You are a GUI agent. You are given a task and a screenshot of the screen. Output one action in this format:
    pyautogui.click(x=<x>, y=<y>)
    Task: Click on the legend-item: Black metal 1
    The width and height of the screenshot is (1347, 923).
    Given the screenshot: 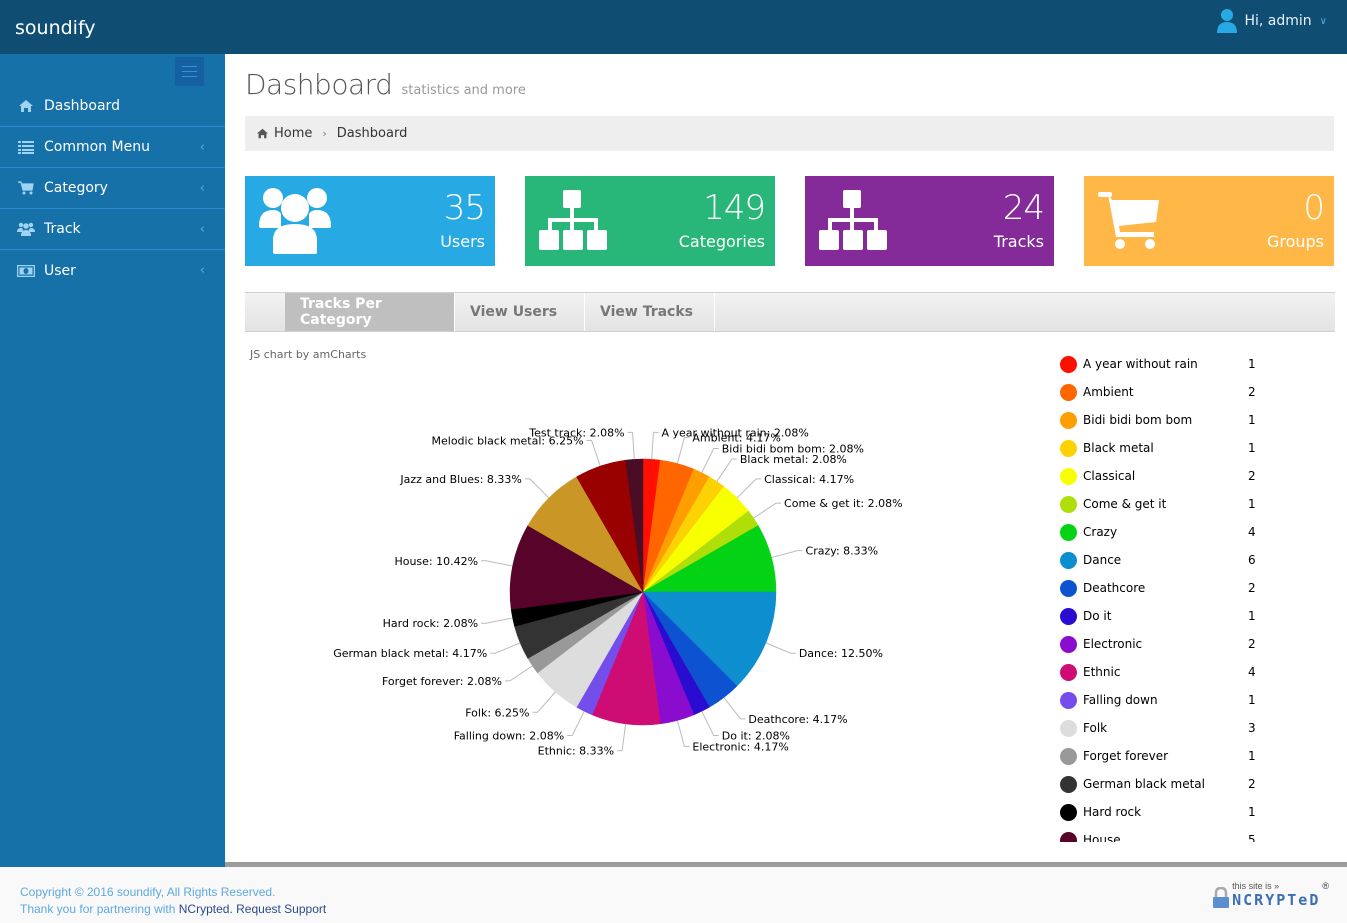 What is the action you would take?
    pyautogui.click(x=1165, y=448)
    